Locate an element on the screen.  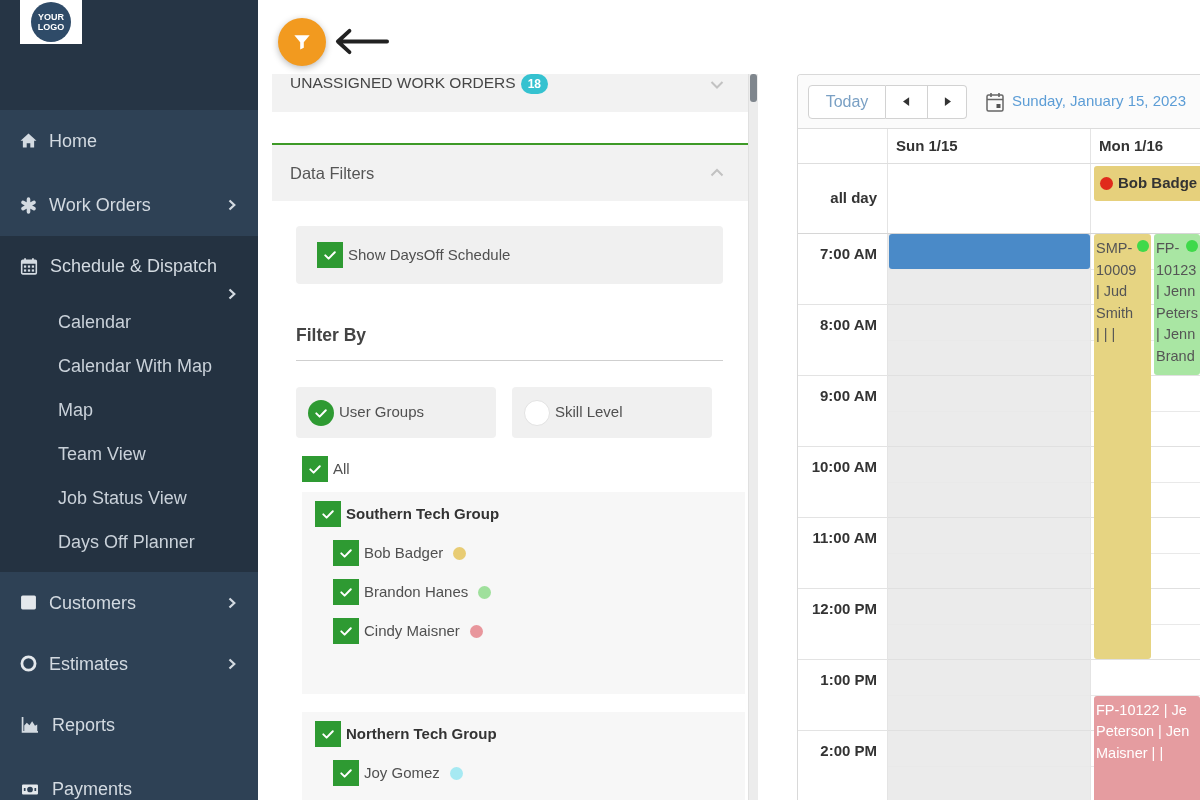
checkbox-label: All is located at coordinates (341, 469).